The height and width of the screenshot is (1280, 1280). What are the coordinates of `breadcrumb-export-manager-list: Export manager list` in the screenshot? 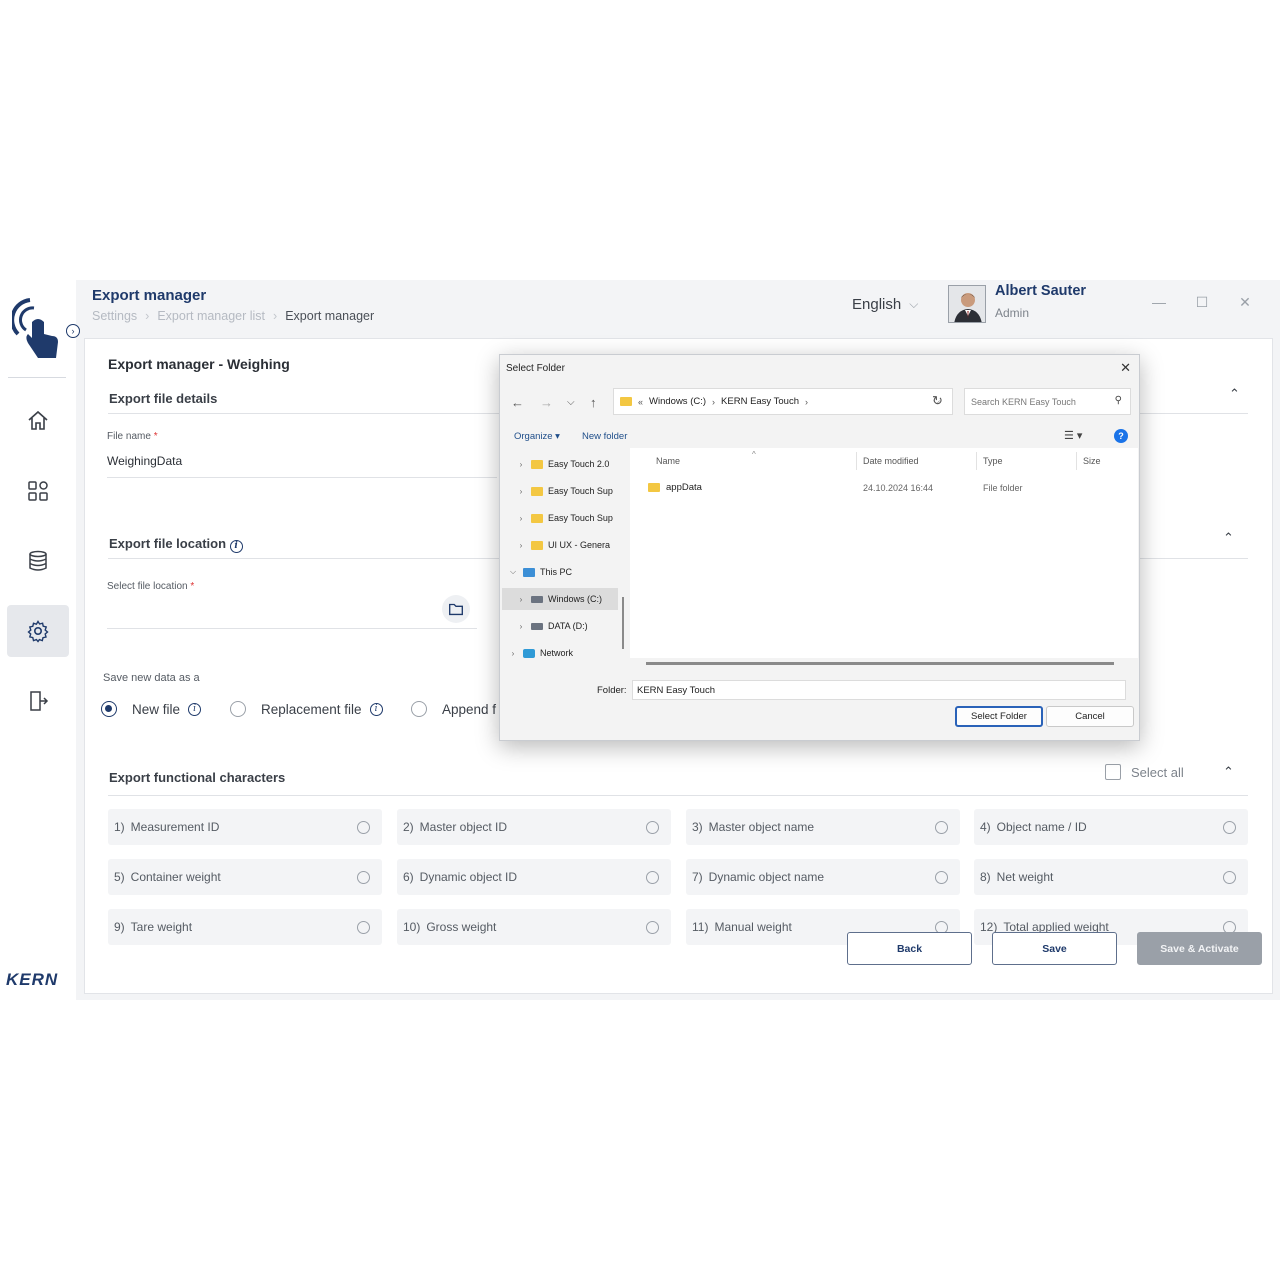 It's located at (211, 316).